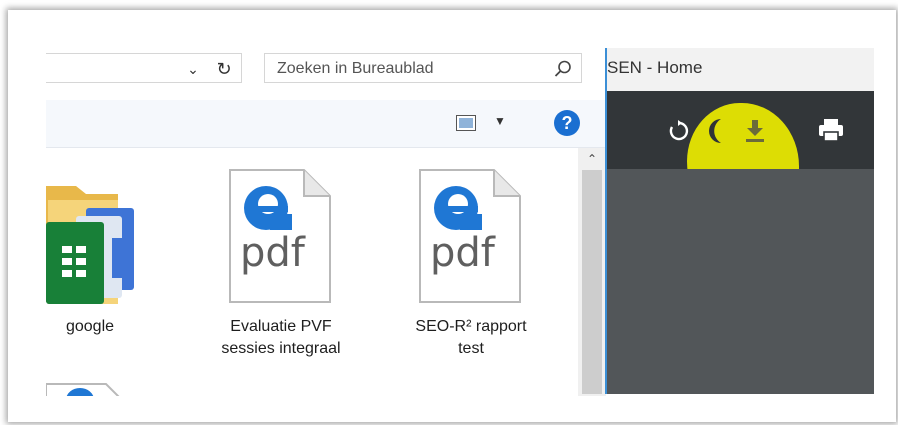  Describe the element at coordinates (326, 124) in the screenshot. I see `ribbon-strip: ▼ ?` at that location.